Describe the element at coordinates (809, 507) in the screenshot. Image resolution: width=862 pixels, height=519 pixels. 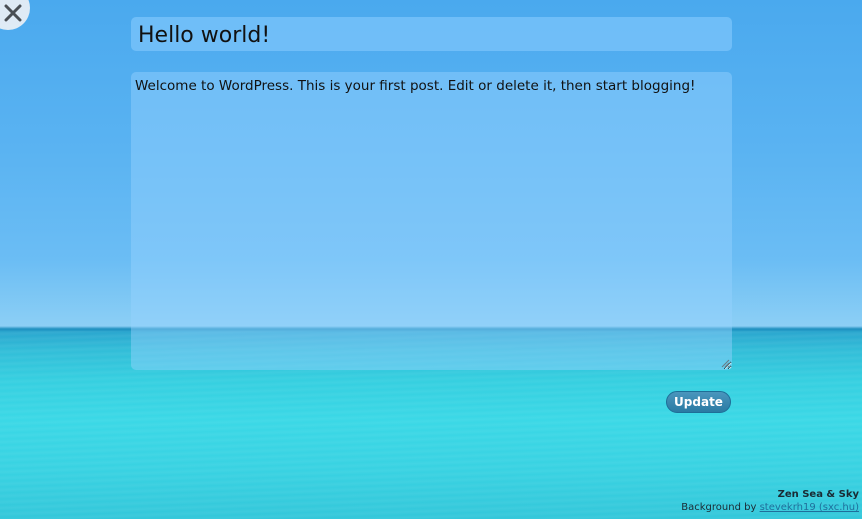
I see `background-credit-link: stevekrh19 (sxc.hu)` at that location.